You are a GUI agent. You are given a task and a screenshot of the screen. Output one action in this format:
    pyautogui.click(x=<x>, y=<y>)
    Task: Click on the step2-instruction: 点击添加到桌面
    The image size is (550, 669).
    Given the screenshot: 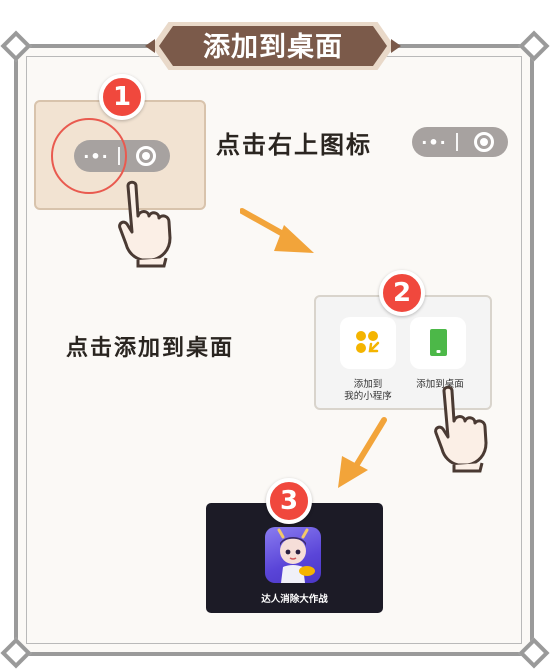 What is the action you would take?
    pyautogui.click(x=150, y=348)
    